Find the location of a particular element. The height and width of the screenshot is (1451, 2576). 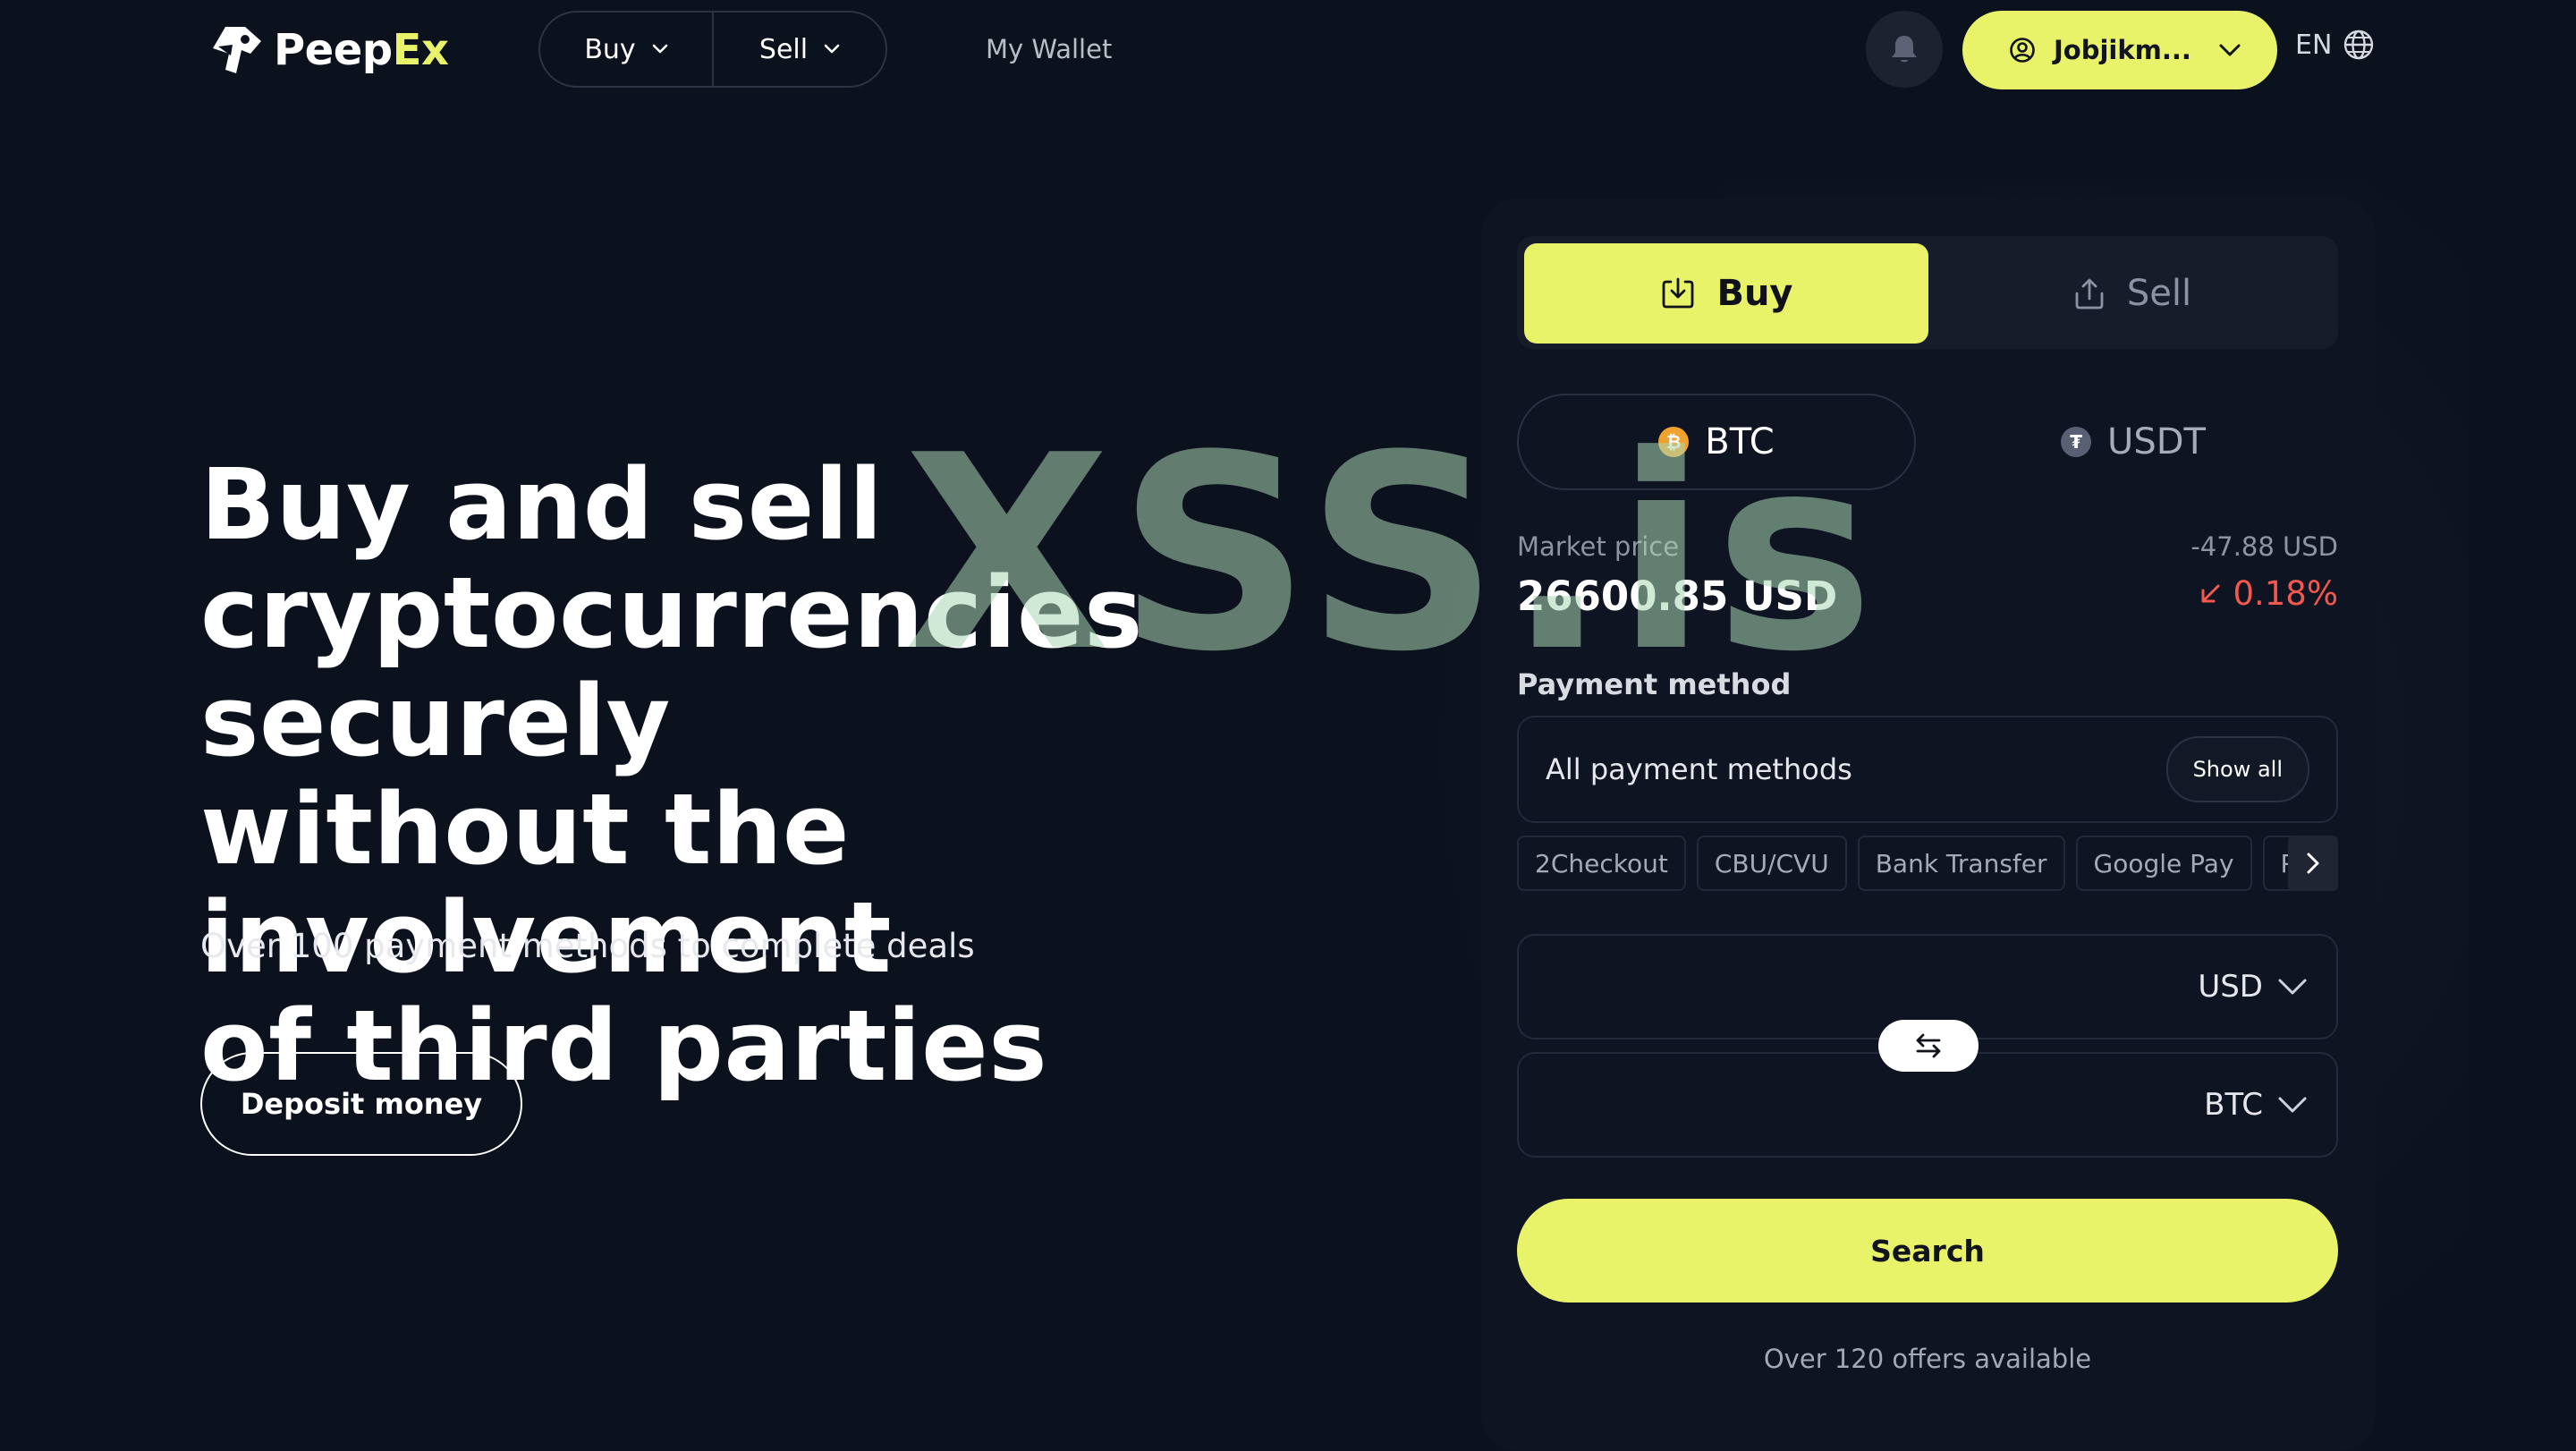

coin-usdt-tab: ₮ USDT is located at coordinates (2133, 442).